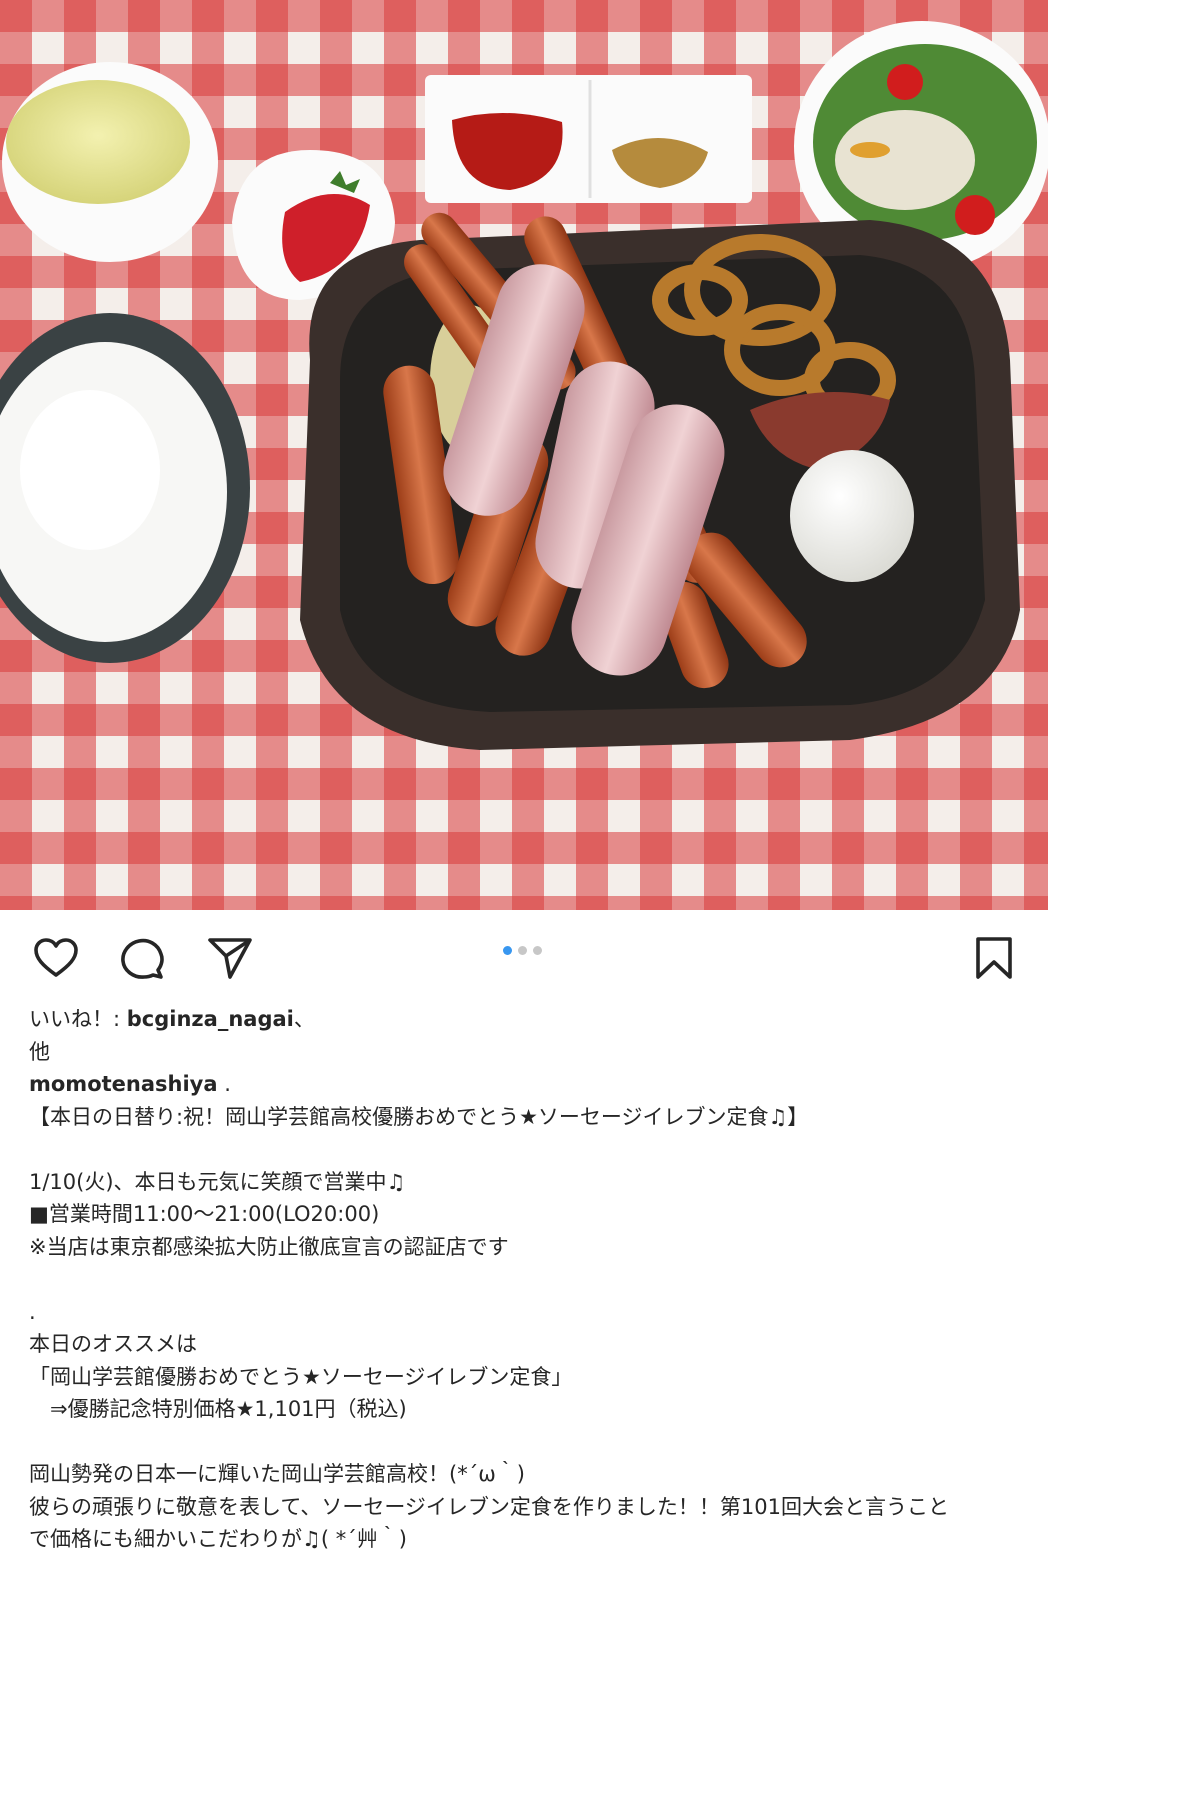 This screenshot has width=1200, height=1796. I want to click on soup-cup, so click(110, 162).